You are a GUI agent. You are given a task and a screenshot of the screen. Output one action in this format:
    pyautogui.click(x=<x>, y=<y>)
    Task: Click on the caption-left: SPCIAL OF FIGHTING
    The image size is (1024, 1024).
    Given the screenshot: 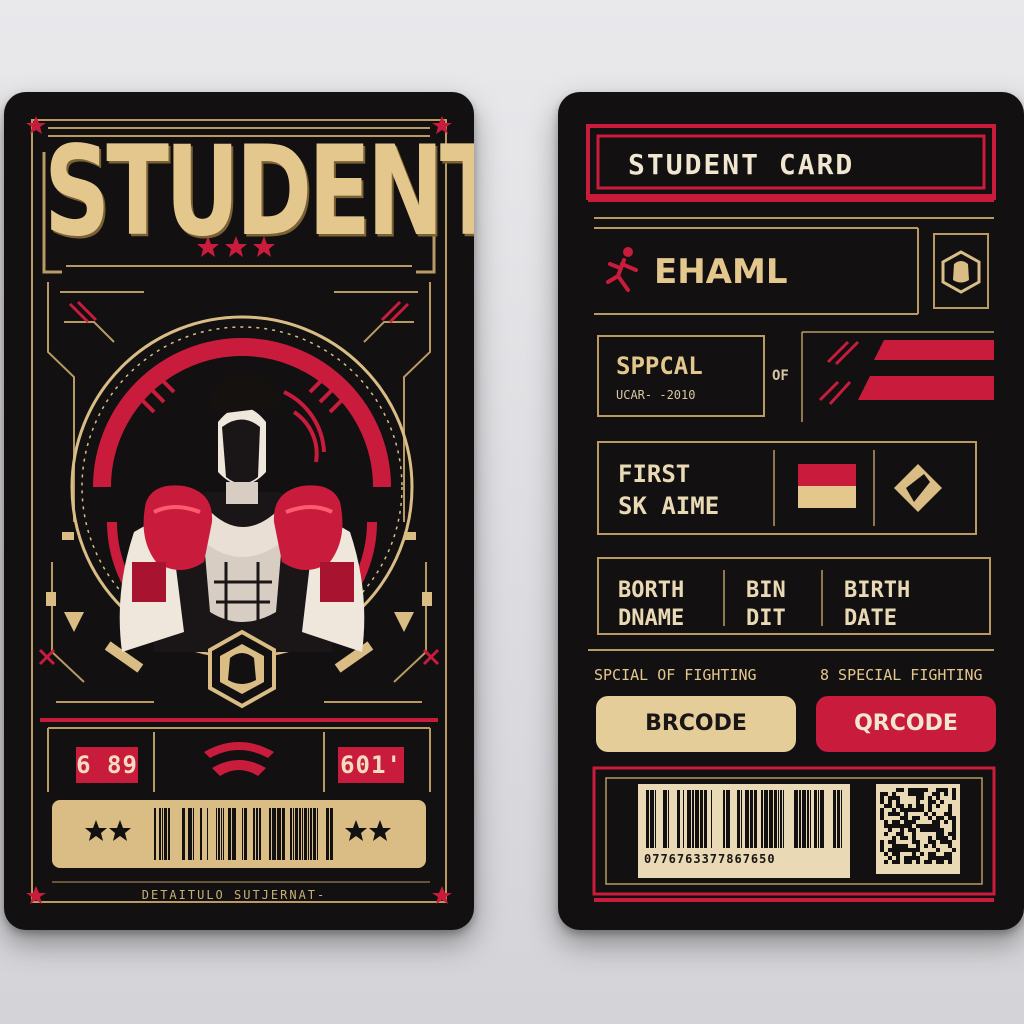 What is the action you would take?
    pyautogui.click(x=675, y=675)
    